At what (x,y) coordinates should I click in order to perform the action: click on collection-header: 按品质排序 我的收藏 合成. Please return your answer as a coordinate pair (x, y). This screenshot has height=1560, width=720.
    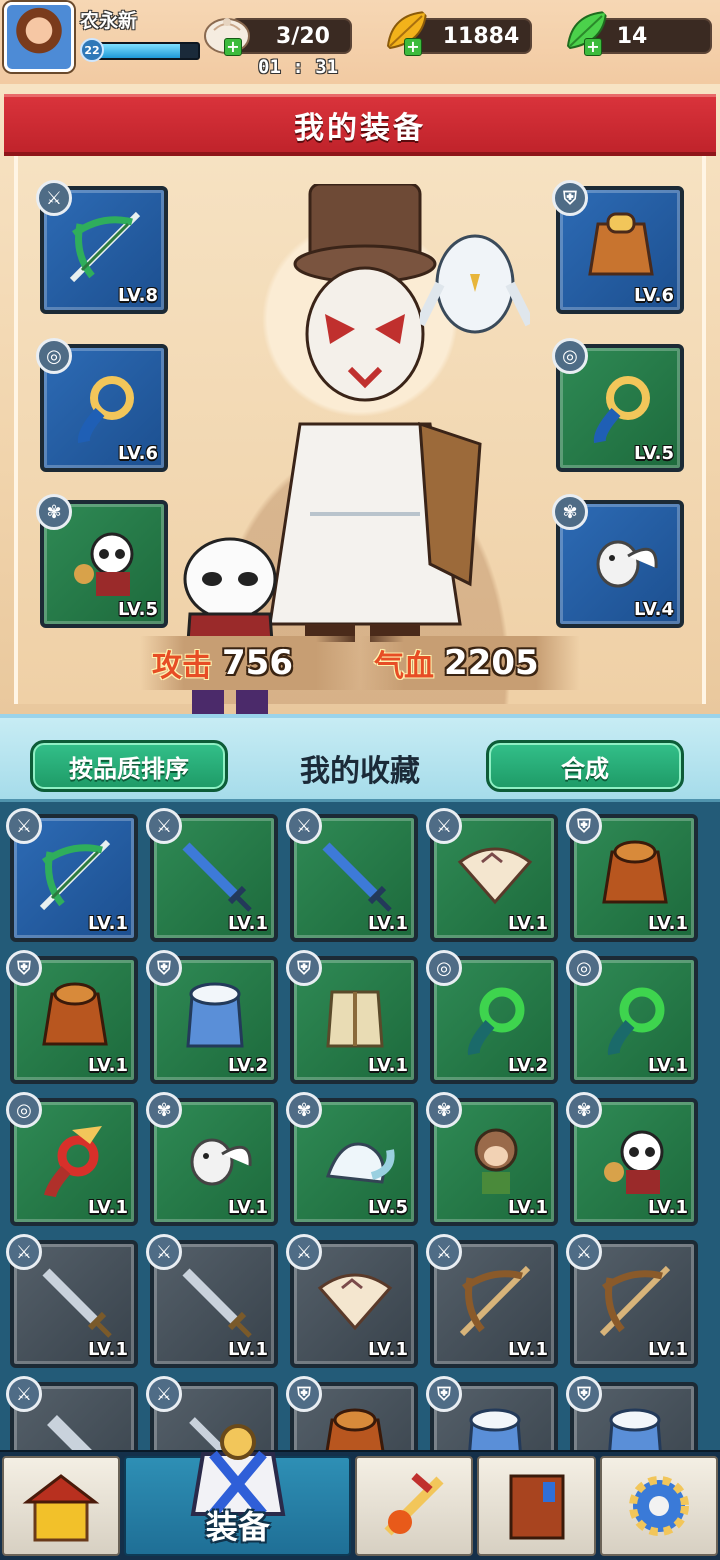
    Looking at the image, I should click on (360, 760).